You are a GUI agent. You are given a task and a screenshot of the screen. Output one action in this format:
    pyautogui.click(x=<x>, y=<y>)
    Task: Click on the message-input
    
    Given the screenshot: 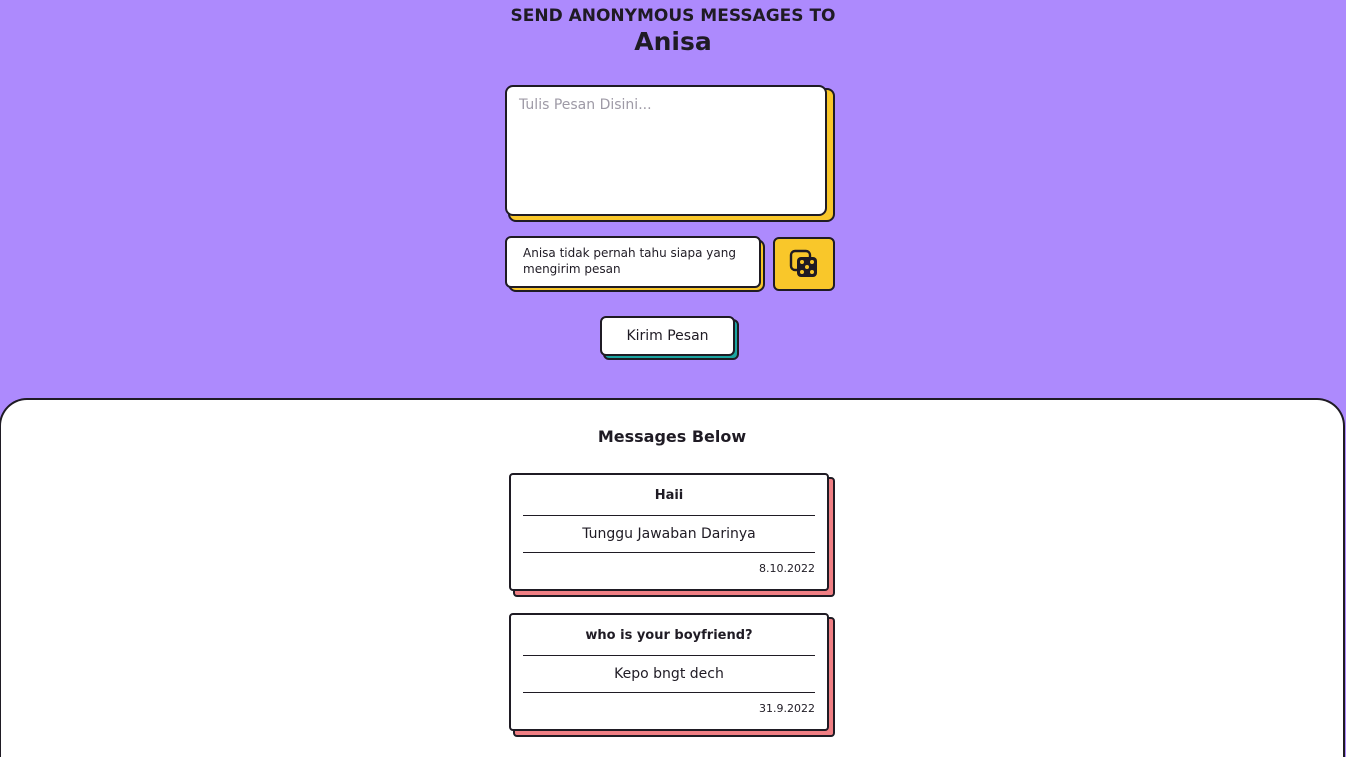 What is the action you would take?
    pyautogui.click(x=666, y=150)
    